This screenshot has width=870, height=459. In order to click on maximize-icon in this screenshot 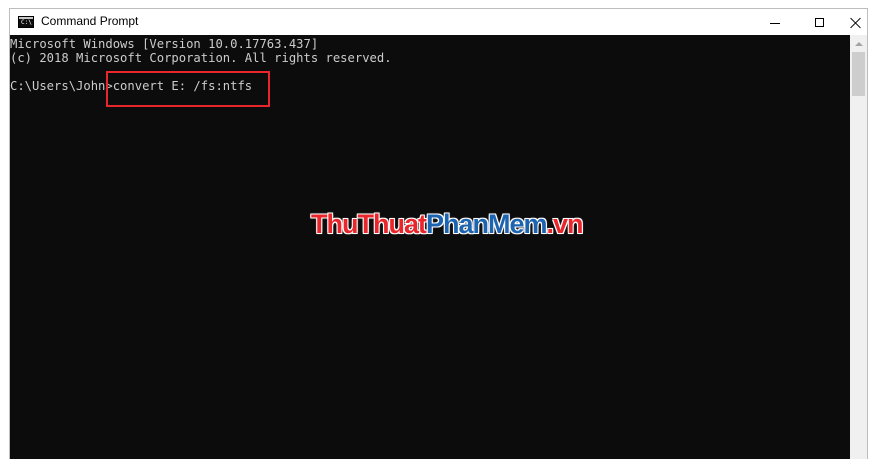, I will do `click(819, 22)`.